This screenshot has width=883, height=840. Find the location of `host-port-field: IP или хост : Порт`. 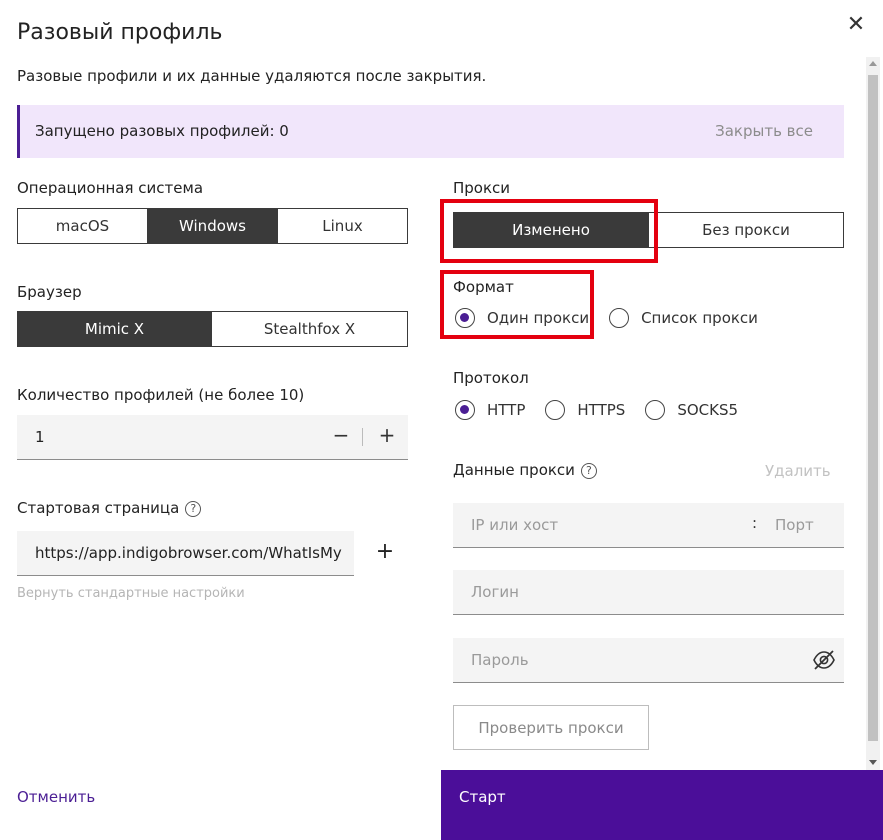

host-port-field: IP или хост : Порт is located at coordinates (648, 525).